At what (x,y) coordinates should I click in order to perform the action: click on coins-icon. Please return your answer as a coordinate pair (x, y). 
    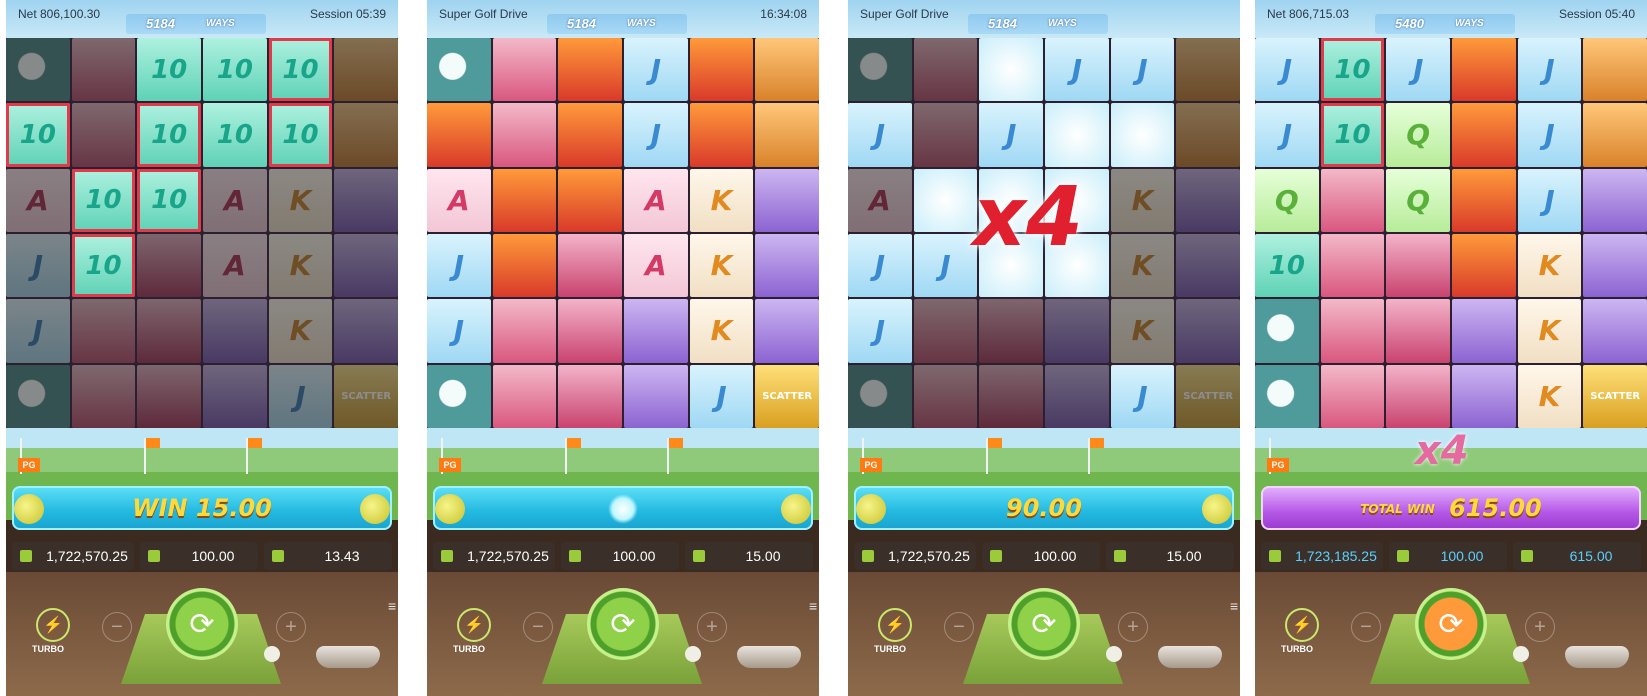
    Looking at the image, I should click on (154, 556).